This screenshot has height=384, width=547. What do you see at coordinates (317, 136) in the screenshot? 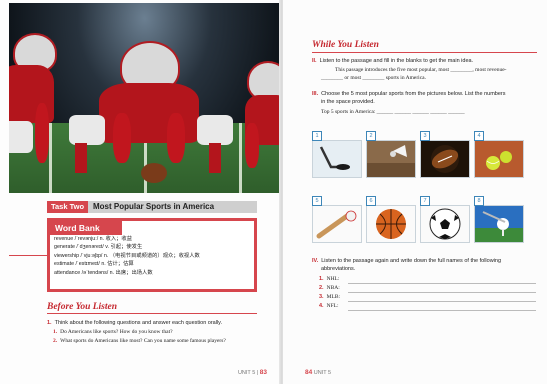
I see `picture-number: 1` at bounding box center [317, 136].